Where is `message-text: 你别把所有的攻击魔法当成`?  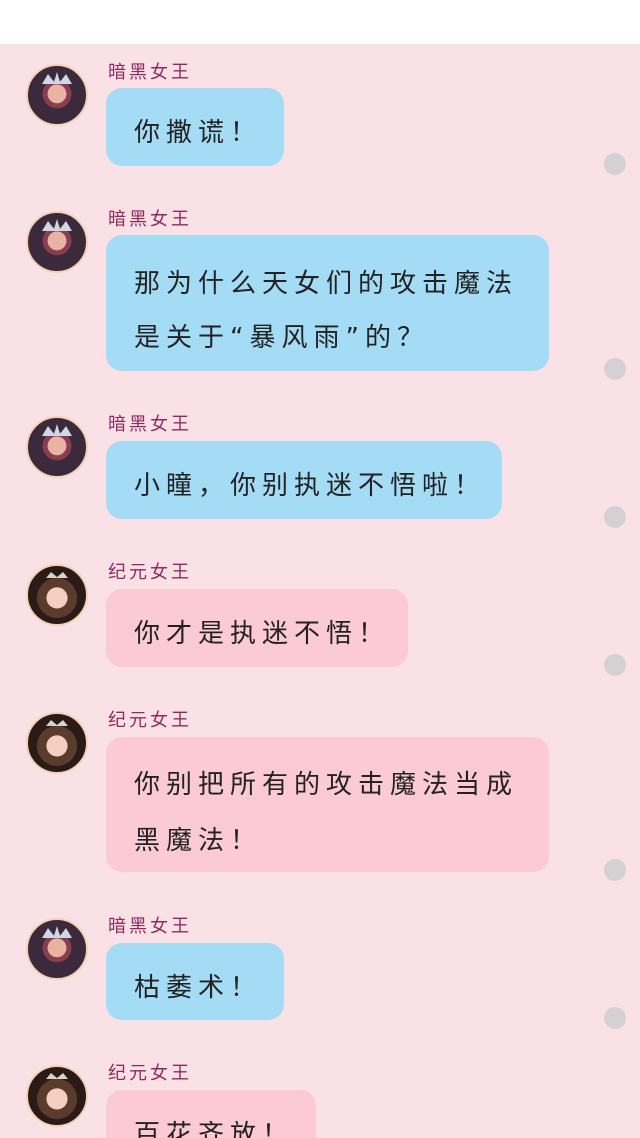 message-text: 你别把所有的攻击魔法当成 is located at coordinates (326, 785).